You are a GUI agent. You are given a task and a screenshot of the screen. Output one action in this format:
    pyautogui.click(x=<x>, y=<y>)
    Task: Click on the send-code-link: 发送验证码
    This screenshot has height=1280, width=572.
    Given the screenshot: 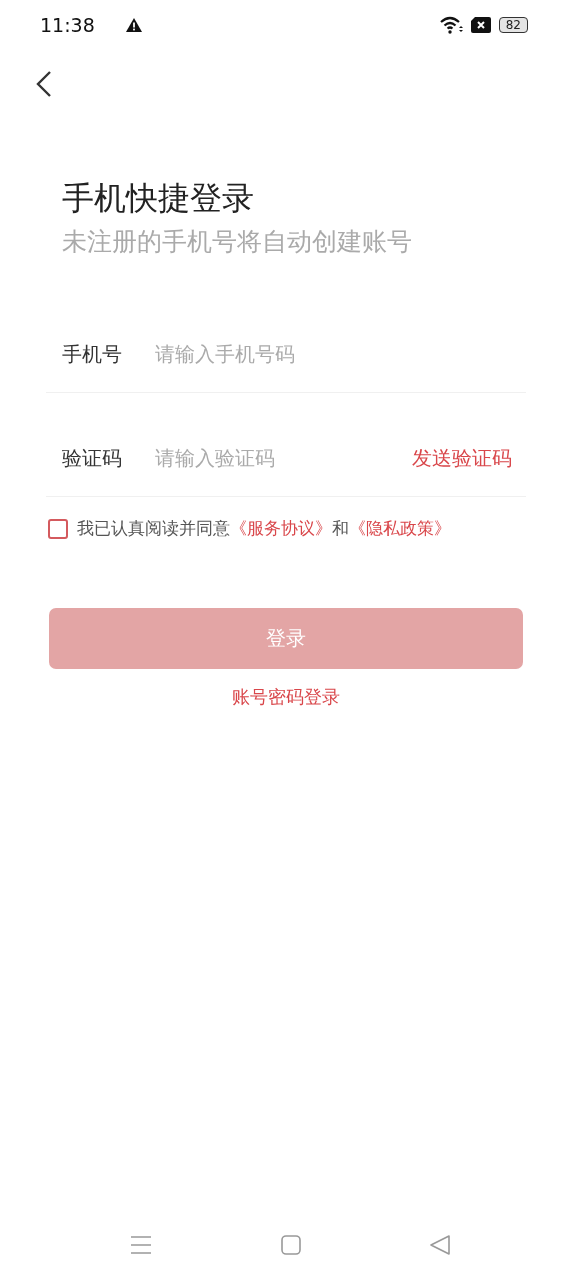 What is the action you would take?
    pyautogui.click(x=462, y=458)
    